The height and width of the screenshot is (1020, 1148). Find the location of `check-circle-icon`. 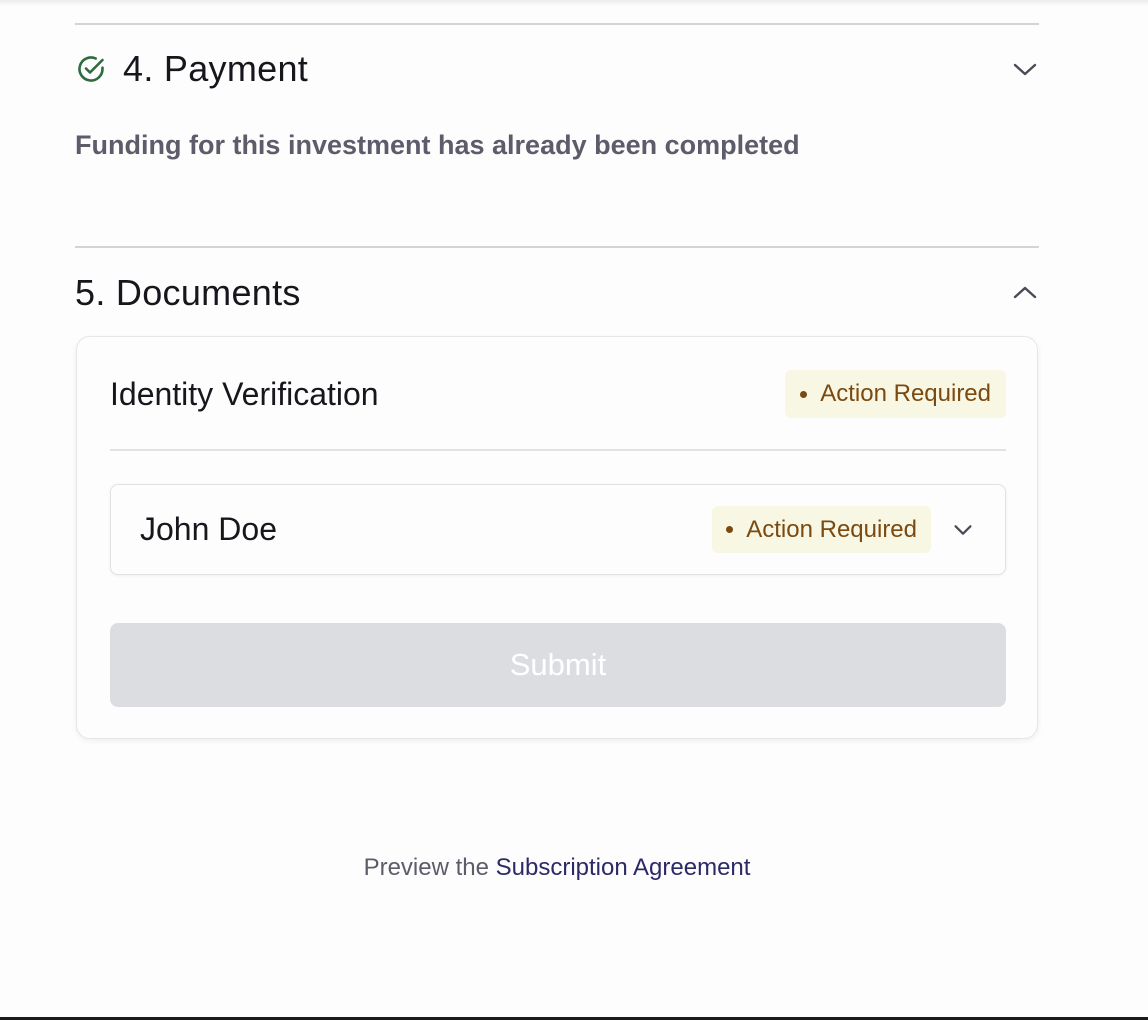

check-circle-icon is located at coordinates (91, 69).